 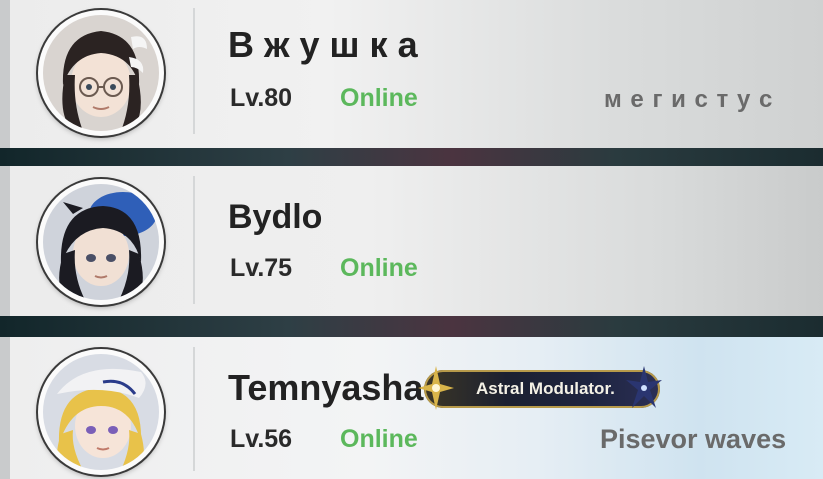 I want to click on badge-star-left-icon, so click(x=436, y=388).